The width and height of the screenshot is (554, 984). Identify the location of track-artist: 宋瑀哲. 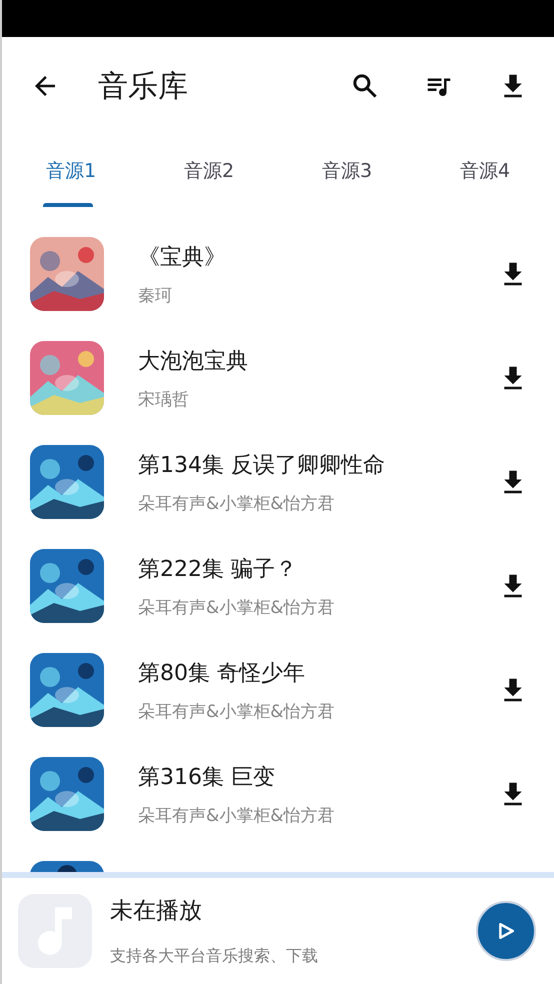
(164, 399).